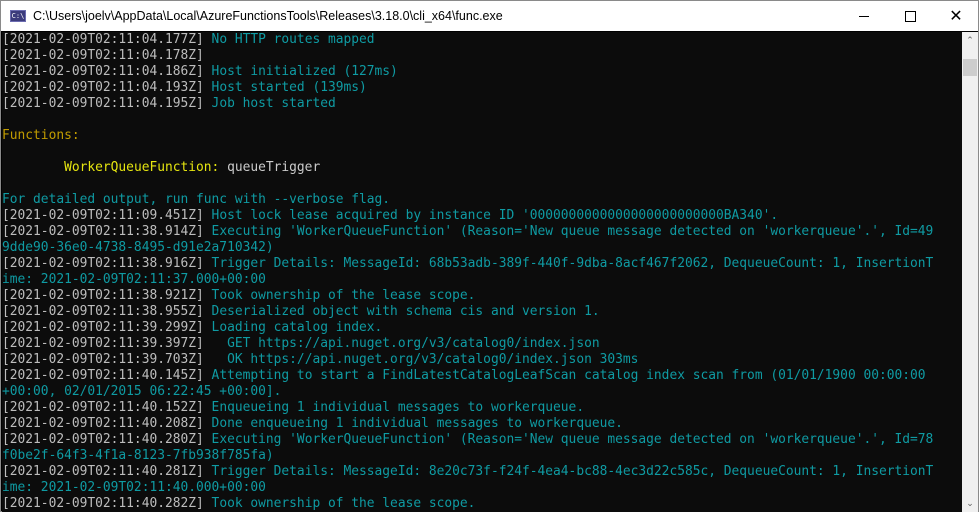 The width and height of the screenshot is (979, 512). I want to click on console-line: ime: 2021-02-09T02:11:40.000+00:00, so click(482, 488).